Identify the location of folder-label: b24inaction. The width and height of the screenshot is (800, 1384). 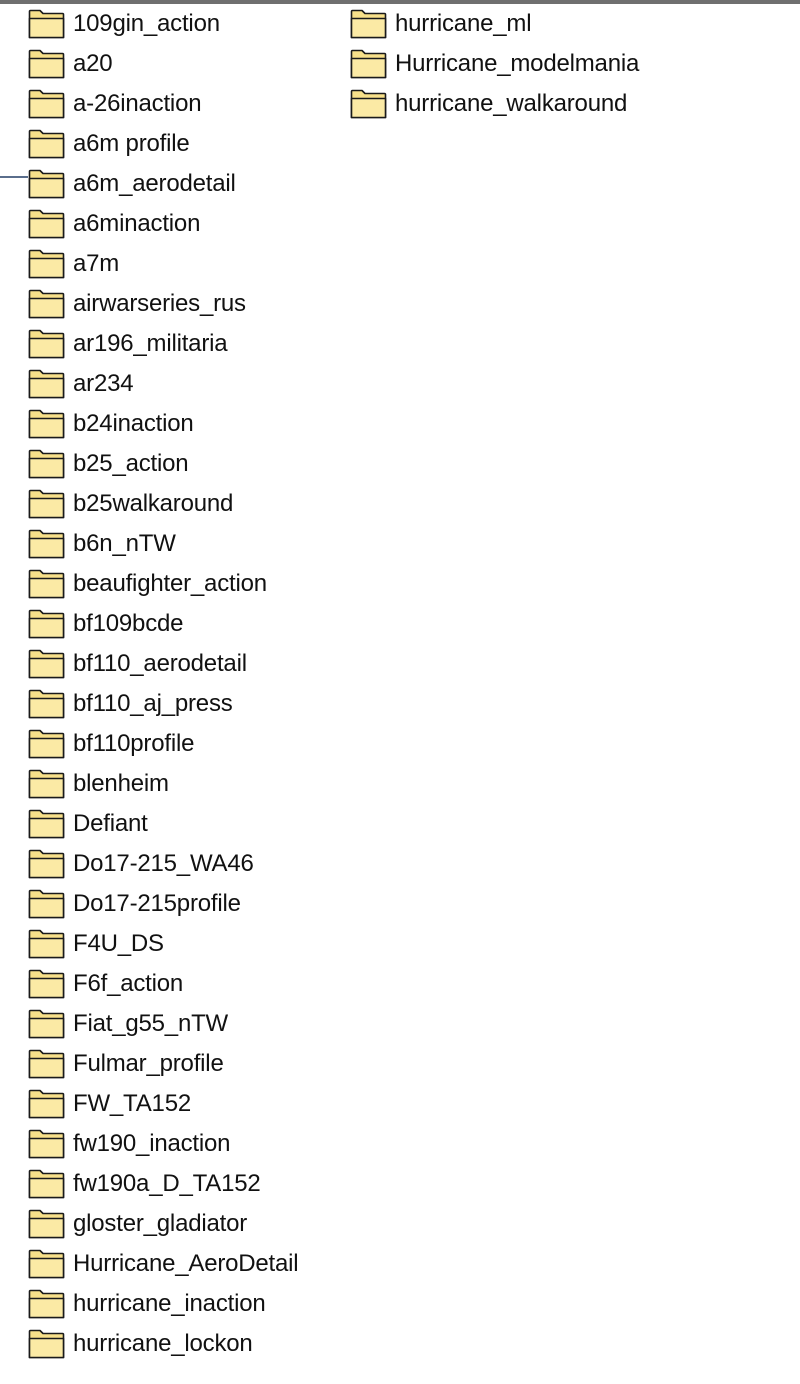
(133, 423).